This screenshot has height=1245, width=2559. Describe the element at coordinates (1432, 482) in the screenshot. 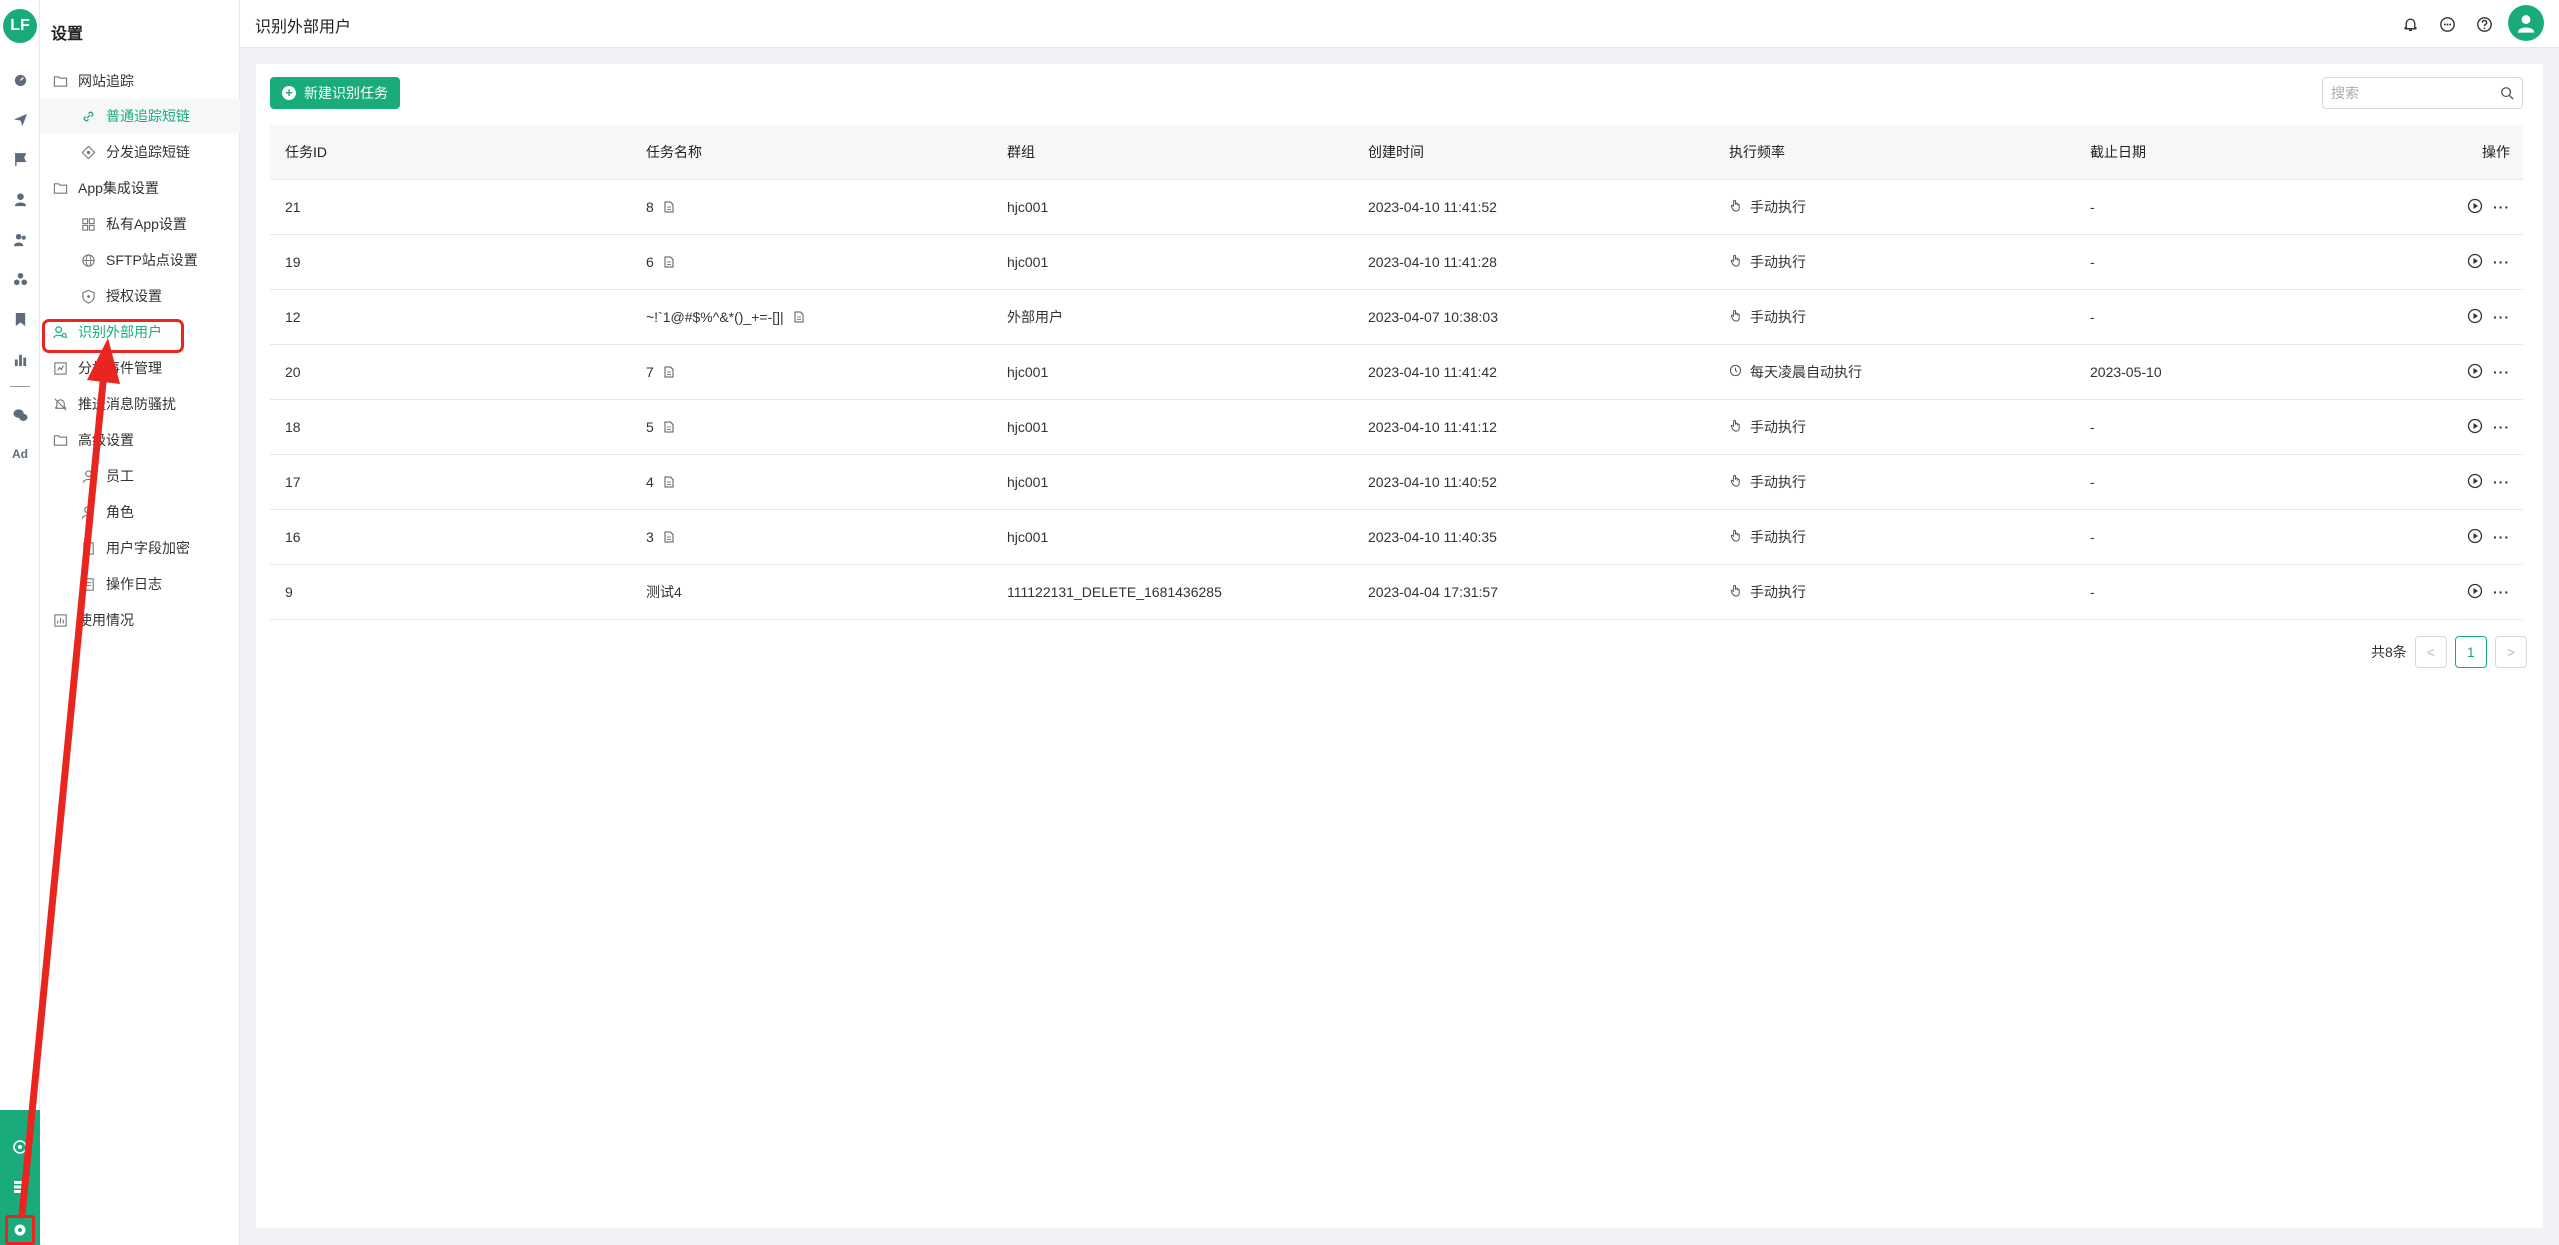

I see `cell-created-time: 2023-04-10 11:40:52` at that location.